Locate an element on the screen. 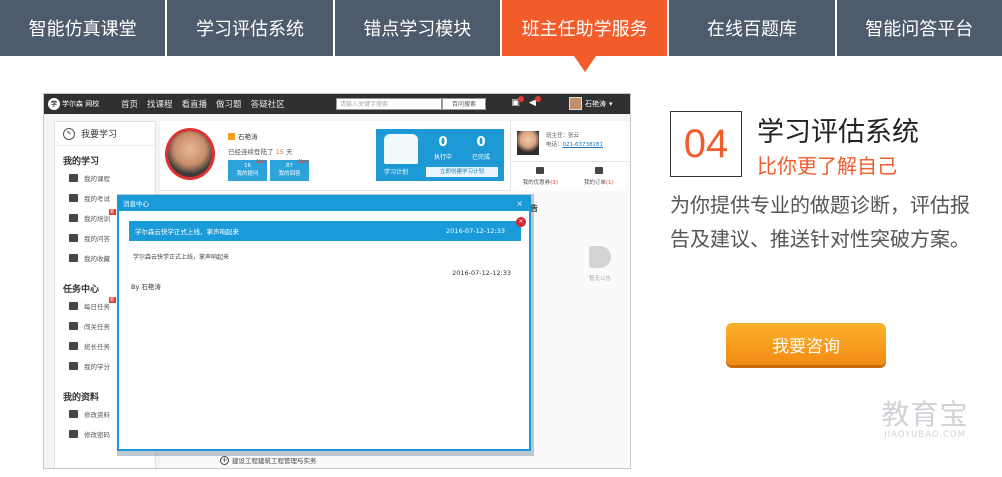 The image size is (1002, 477). head-teacher-avatar is located at coordinates (528, 143).